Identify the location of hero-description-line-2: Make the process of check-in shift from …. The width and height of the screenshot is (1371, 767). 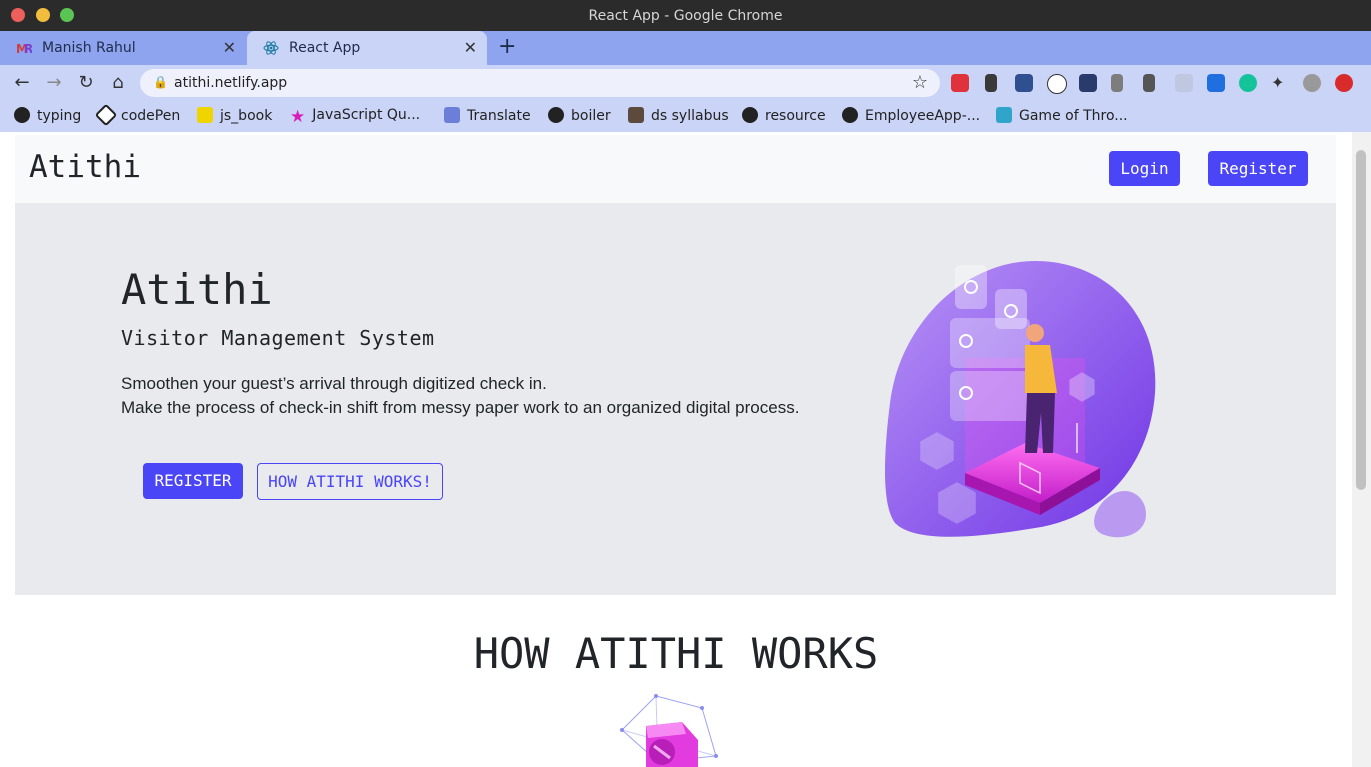
(460, 407).